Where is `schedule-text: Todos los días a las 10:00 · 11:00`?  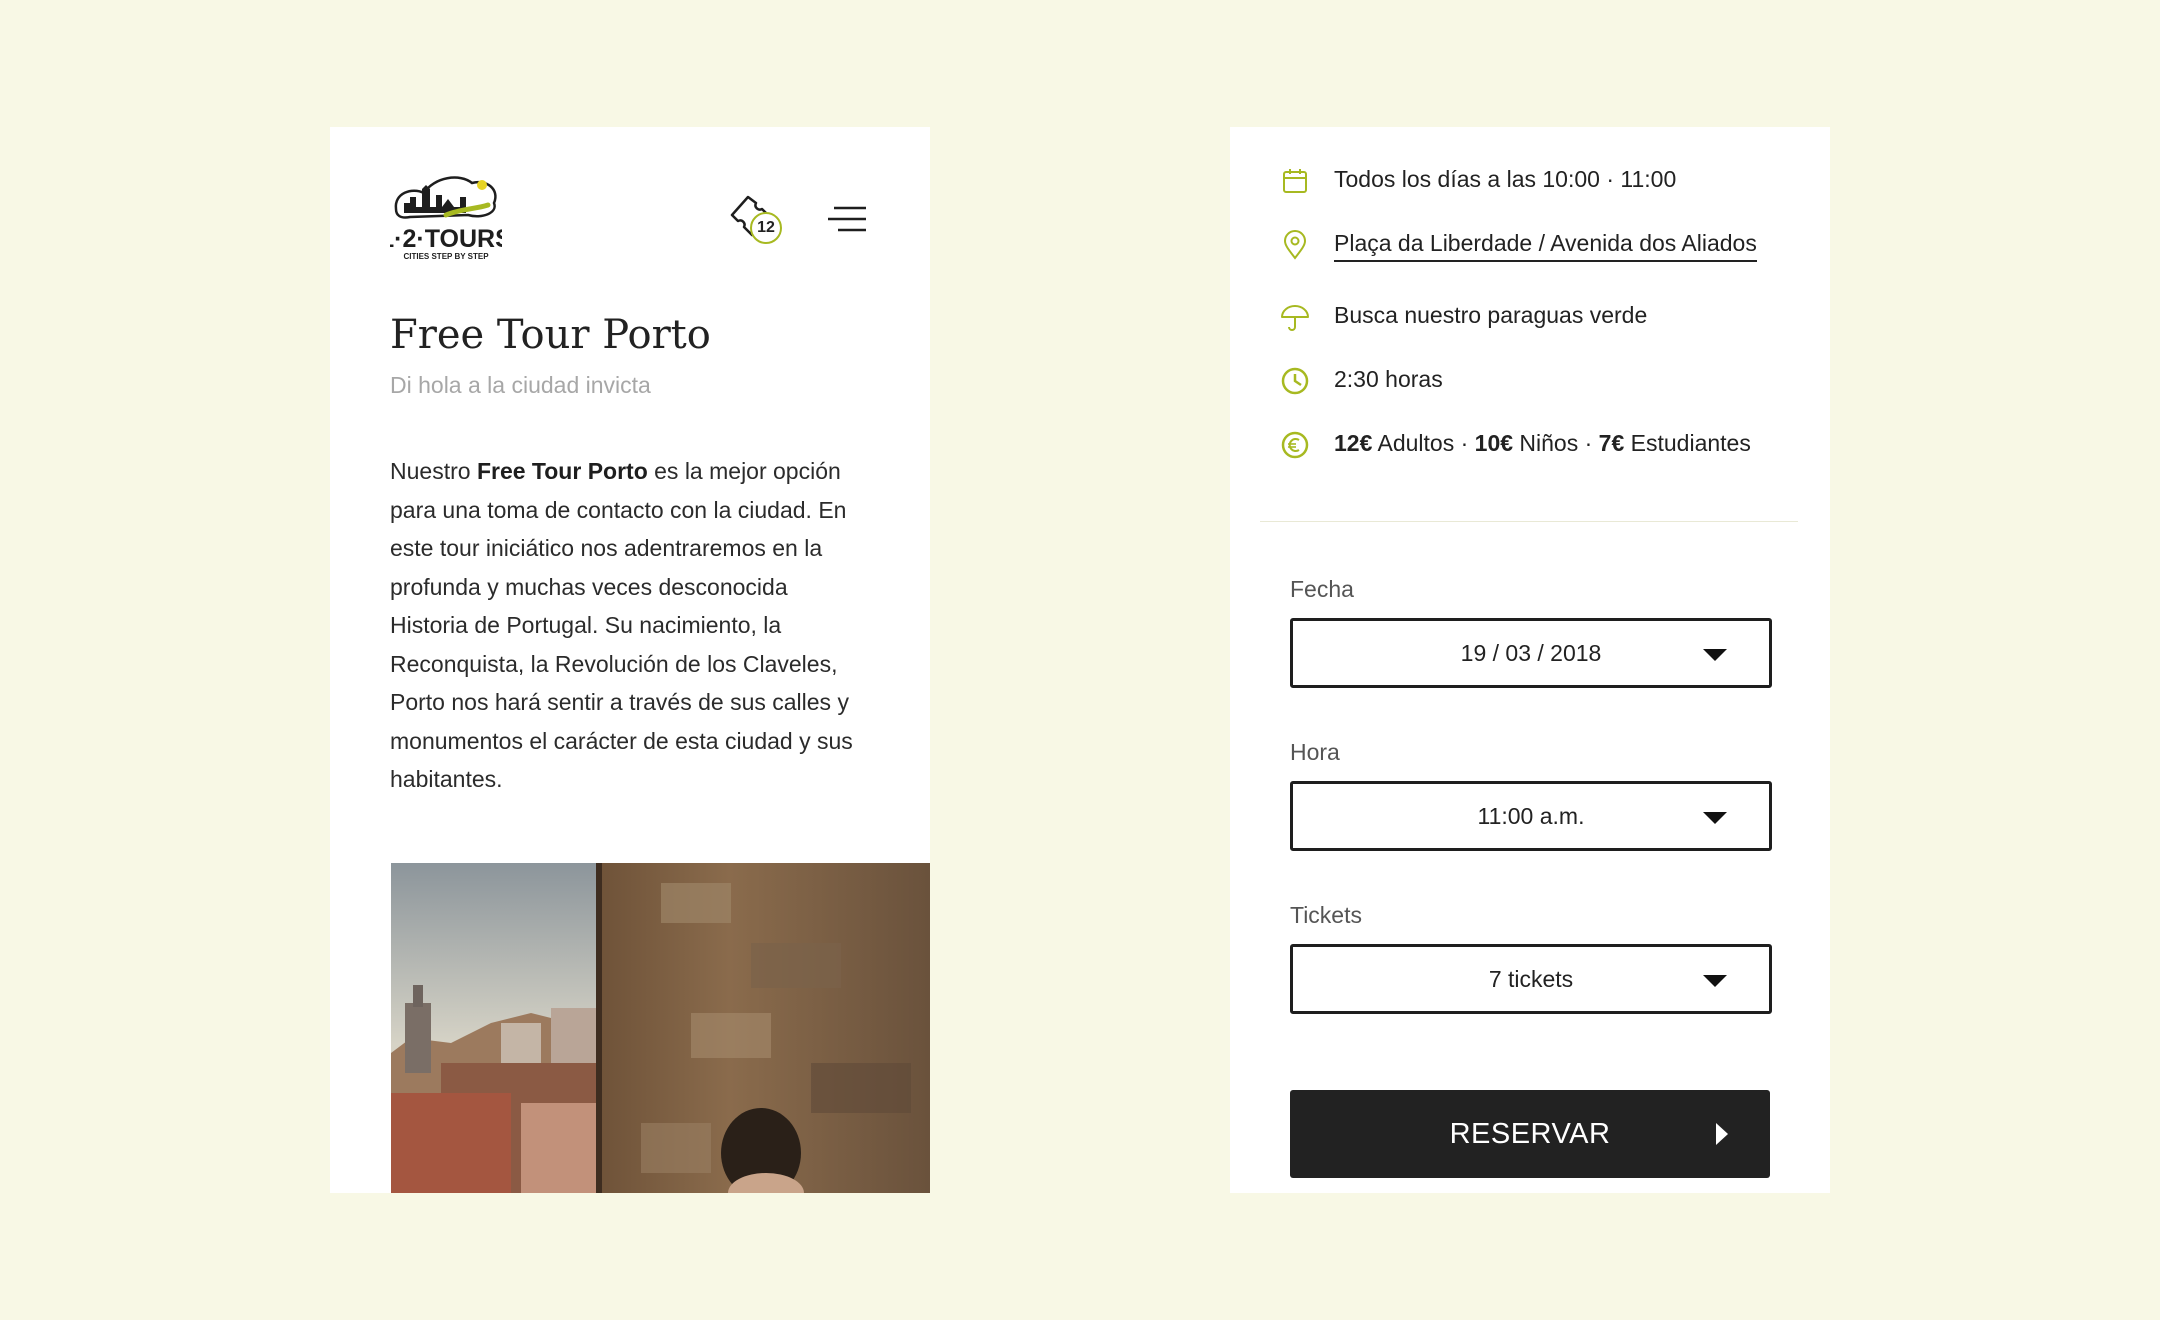
schedule-text: Todos los días a las 10:00 · 11:00 is located at coordinates (1505, 179).